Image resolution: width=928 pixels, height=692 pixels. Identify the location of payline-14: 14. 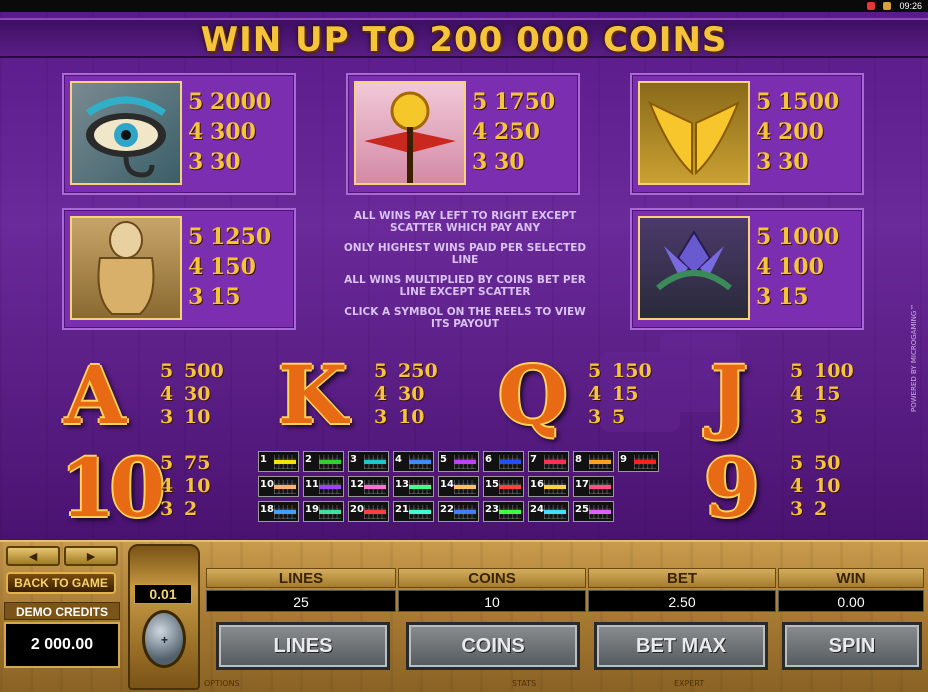
(458, 486).